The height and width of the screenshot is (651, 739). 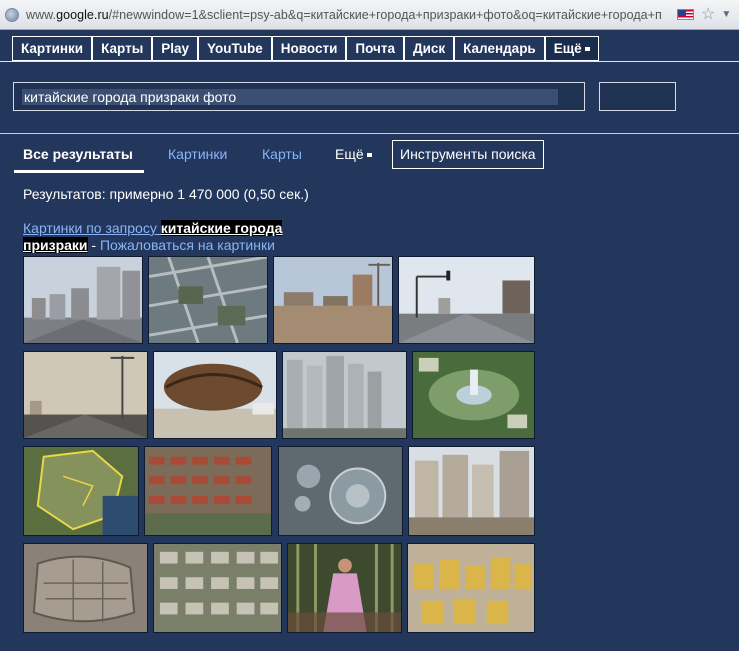 What do you see at coordinates (12, 14) in the screenshot?
I see `globe-icon` at bounding box center [12, 14].